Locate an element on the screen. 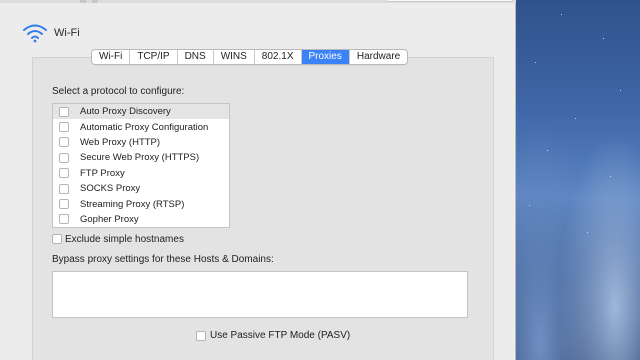 The height and width of the screenshot is (360, 640). protocol-label: Gopher Proxy is located at coordinates (109, 219).